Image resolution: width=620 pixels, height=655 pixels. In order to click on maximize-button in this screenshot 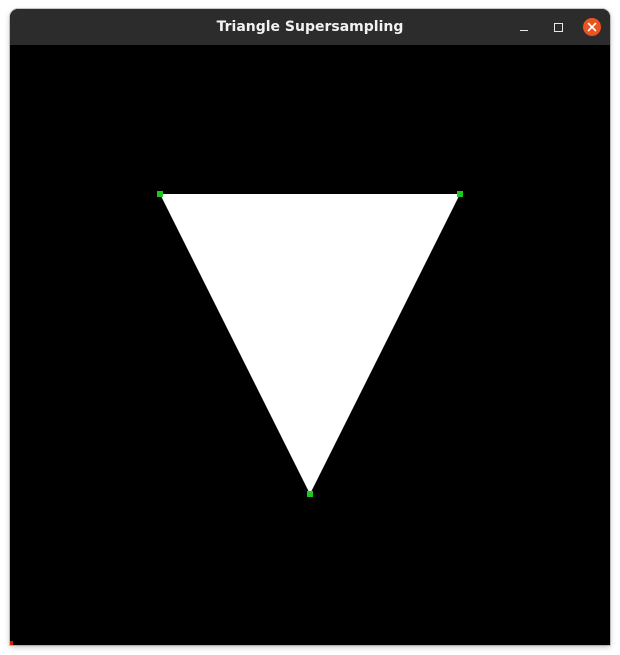, I will do `click(558, 27)`.